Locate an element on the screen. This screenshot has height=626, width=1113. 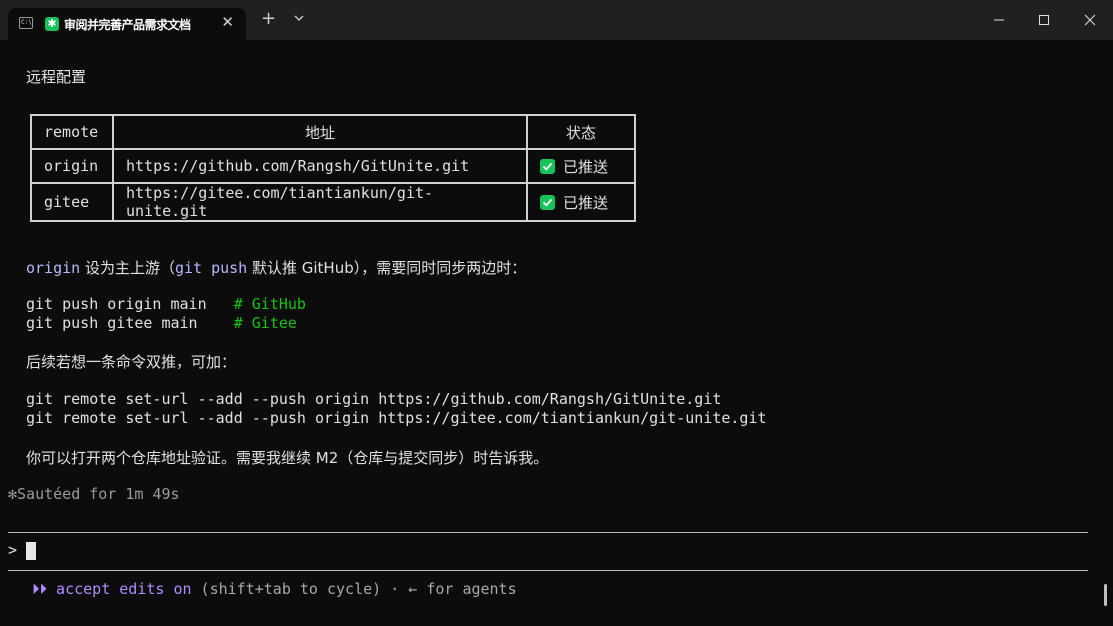
column-header-remote: remote is located at coordinates (72, 132).